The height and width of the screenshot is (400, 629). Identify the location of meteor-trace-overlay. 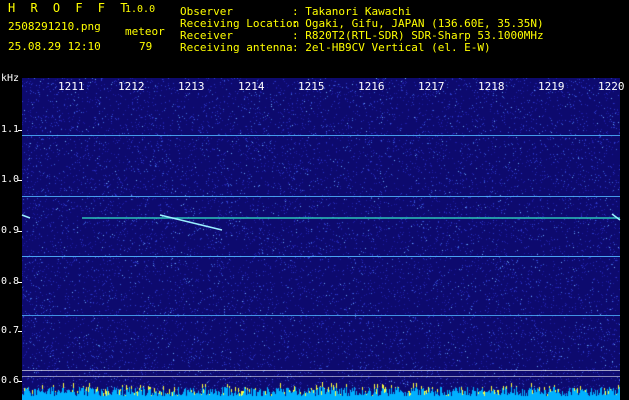
(321, 222).